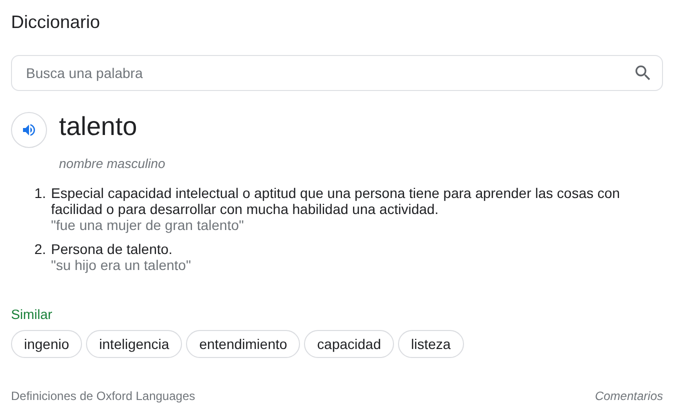  What do you see at coordinates (134, 344) in the screenshot?
I see `similar-word-chip: inteligencia` at bounding box center [134, 344].